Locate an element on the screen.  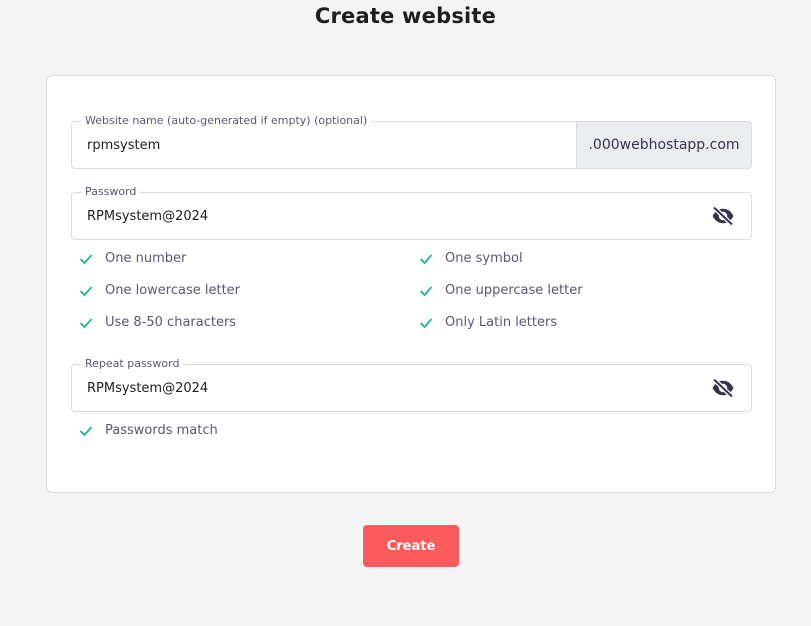
domain-suffix: .000webhostapp.com is located at coordinates (663, 145).